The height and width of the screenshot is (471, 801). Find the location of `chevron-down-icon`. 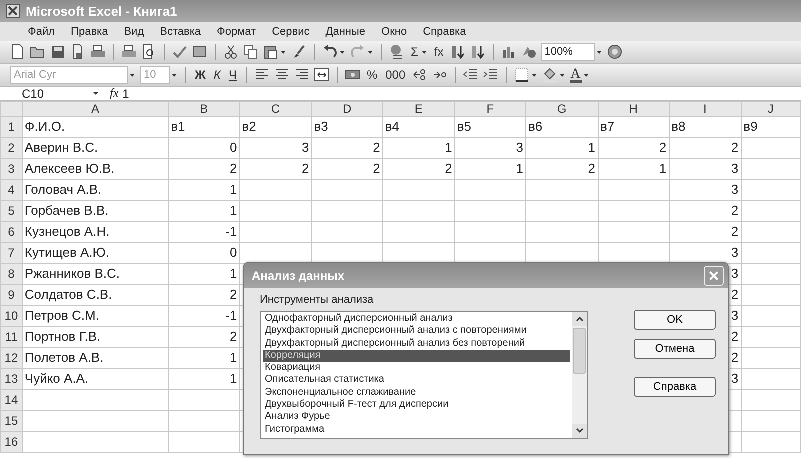

chevron-down-icon is located at coordinates (580, 431).